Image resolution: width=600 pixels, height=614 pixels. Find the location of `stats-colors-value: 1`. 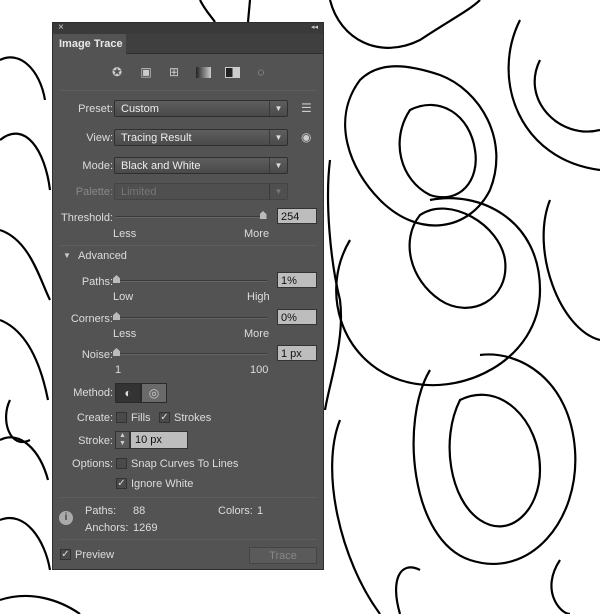

stats-colors-value: 1 is located at coordinates (260, 511).